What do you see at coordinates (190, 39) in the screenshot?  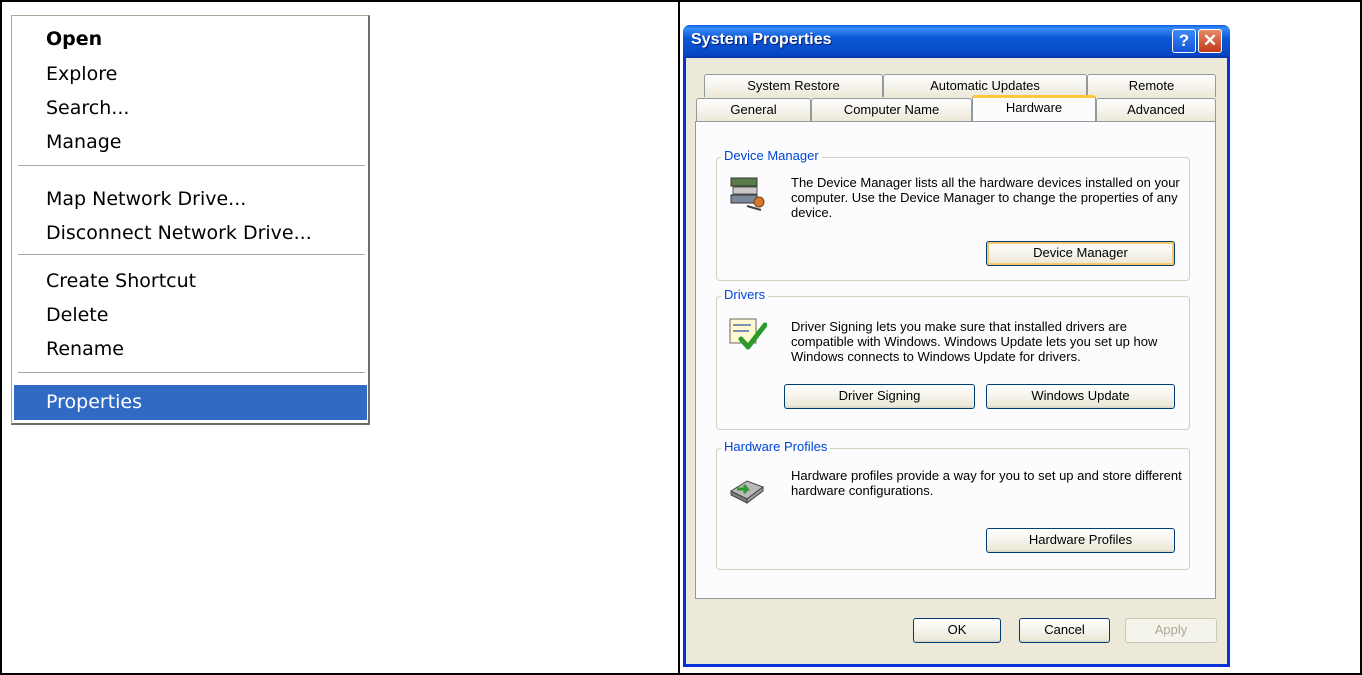 I see `menu-item-open: Open` at bounding box center [190, 39].